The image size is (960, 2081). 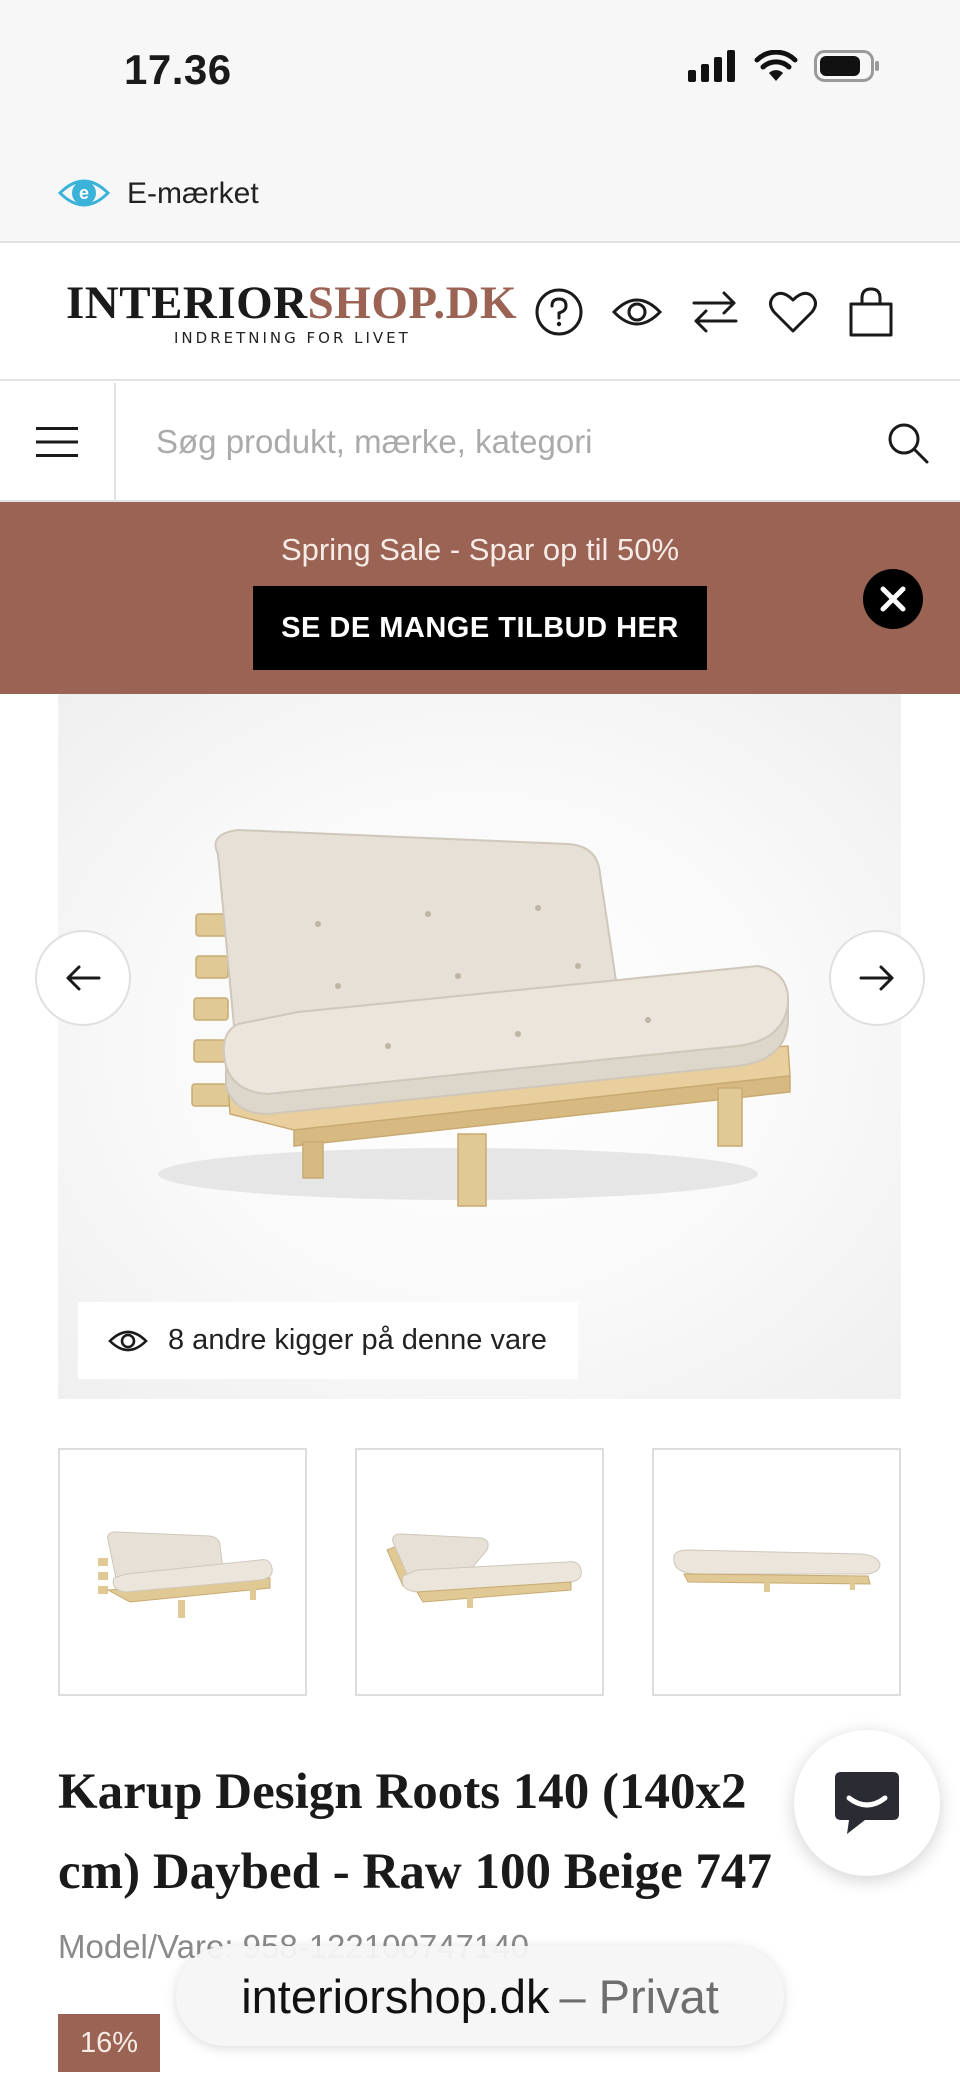 I want to click on discount-badge: 16%, so click(x=109, y=2043).